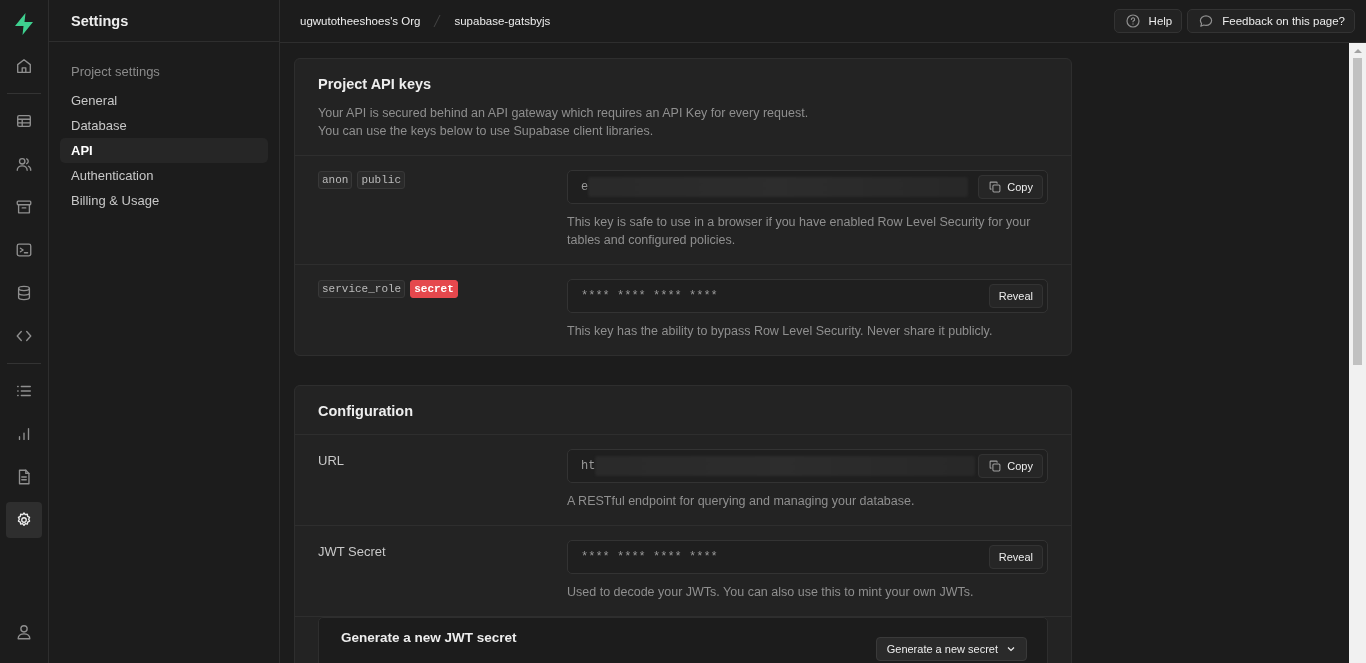 Image resolution: width=1366 pixels, height=663 pixels. I want to click on breadcrumb-link: ugwutotheeshoes's Org, so click(360, 21).